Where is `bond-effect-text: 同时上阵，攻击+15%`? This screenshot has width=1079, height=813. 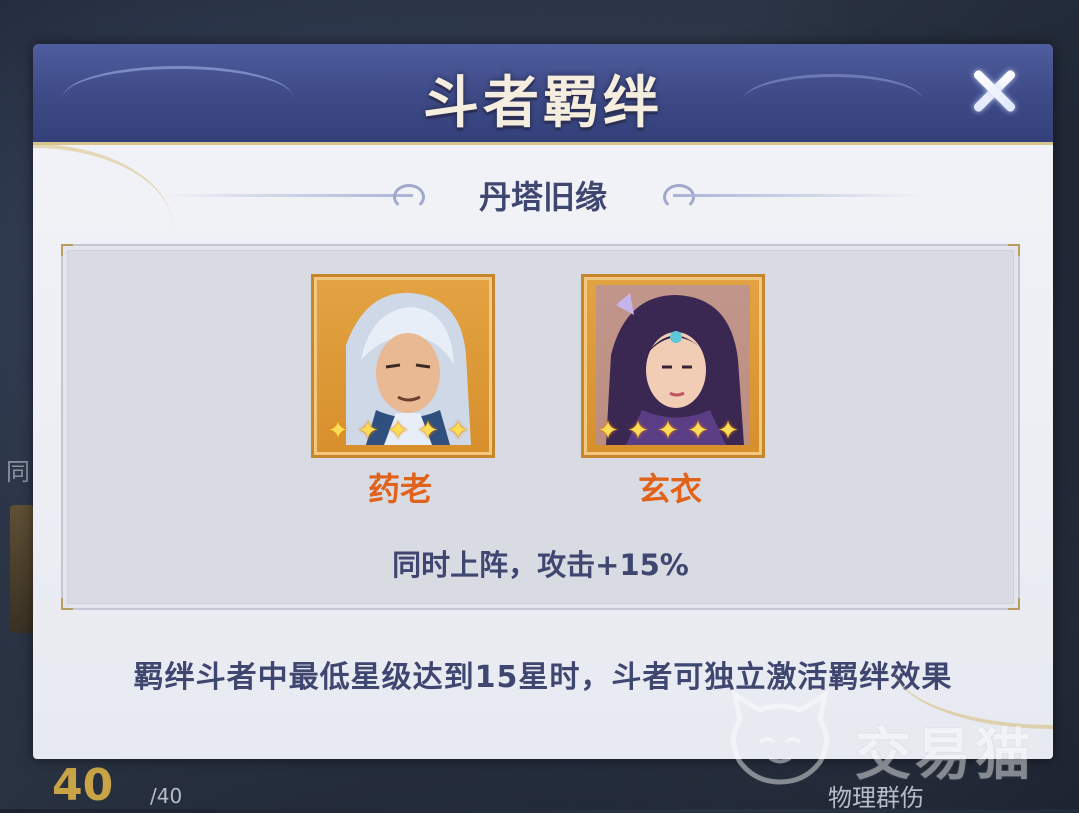
bond-effect-text: 同时上阵，攻击+15% is located at coordinates (540, 565).